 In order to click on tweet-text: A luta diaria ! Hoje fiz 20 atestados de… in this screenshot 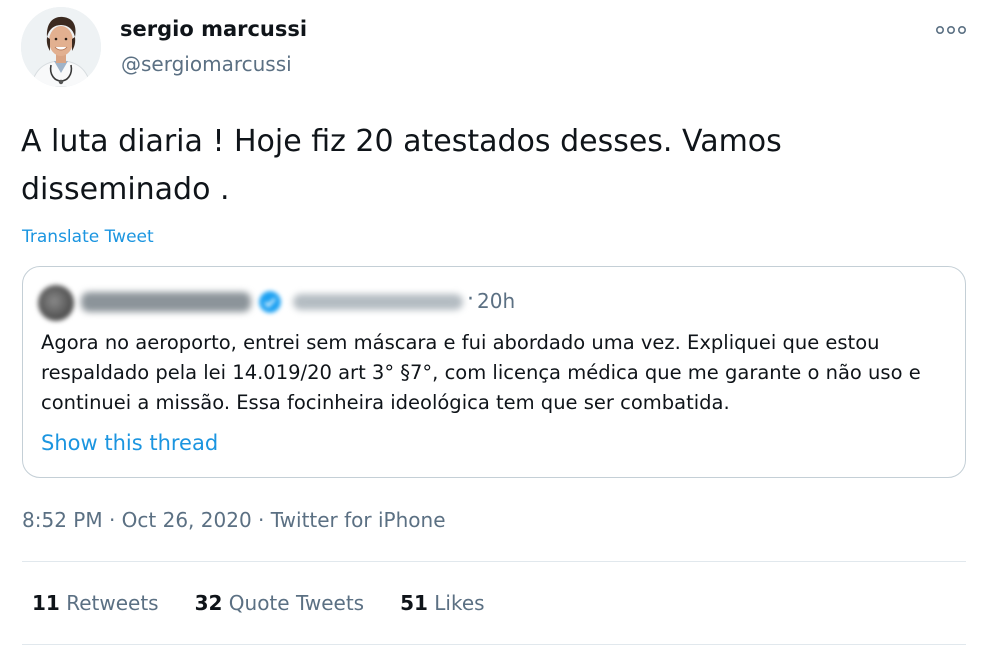, I will do `click(401, 165)`.